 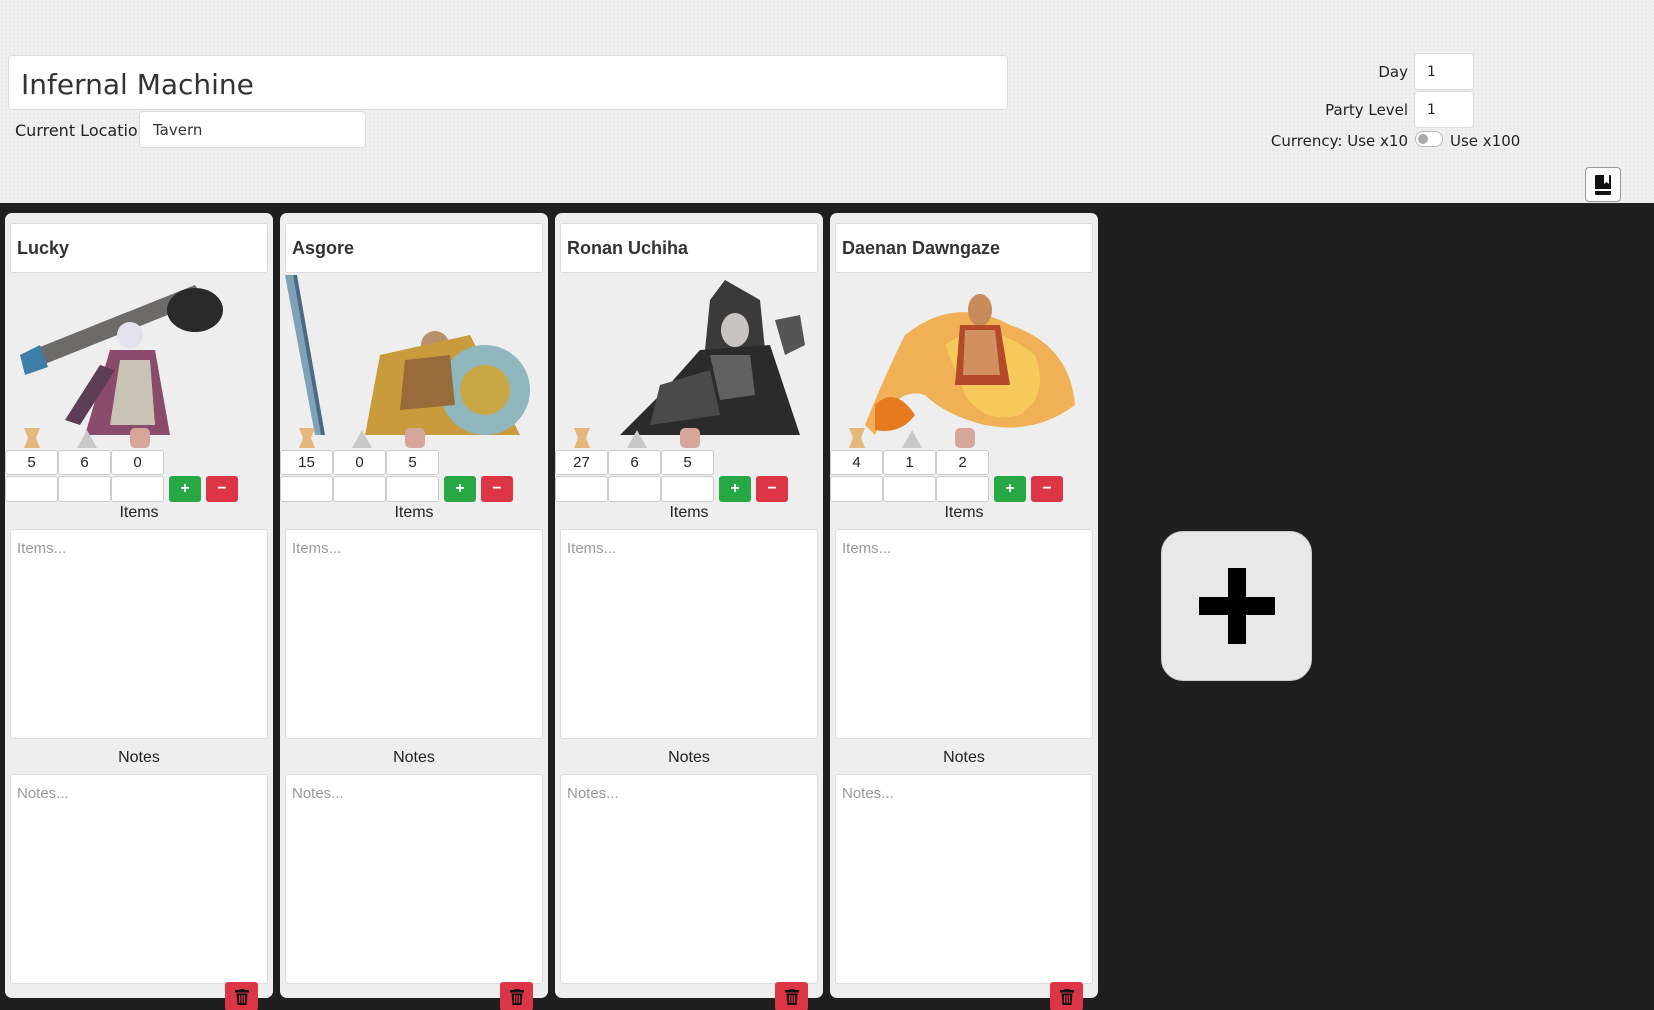 I want to click on copper-amount: 2, so click(x=962, y=462).